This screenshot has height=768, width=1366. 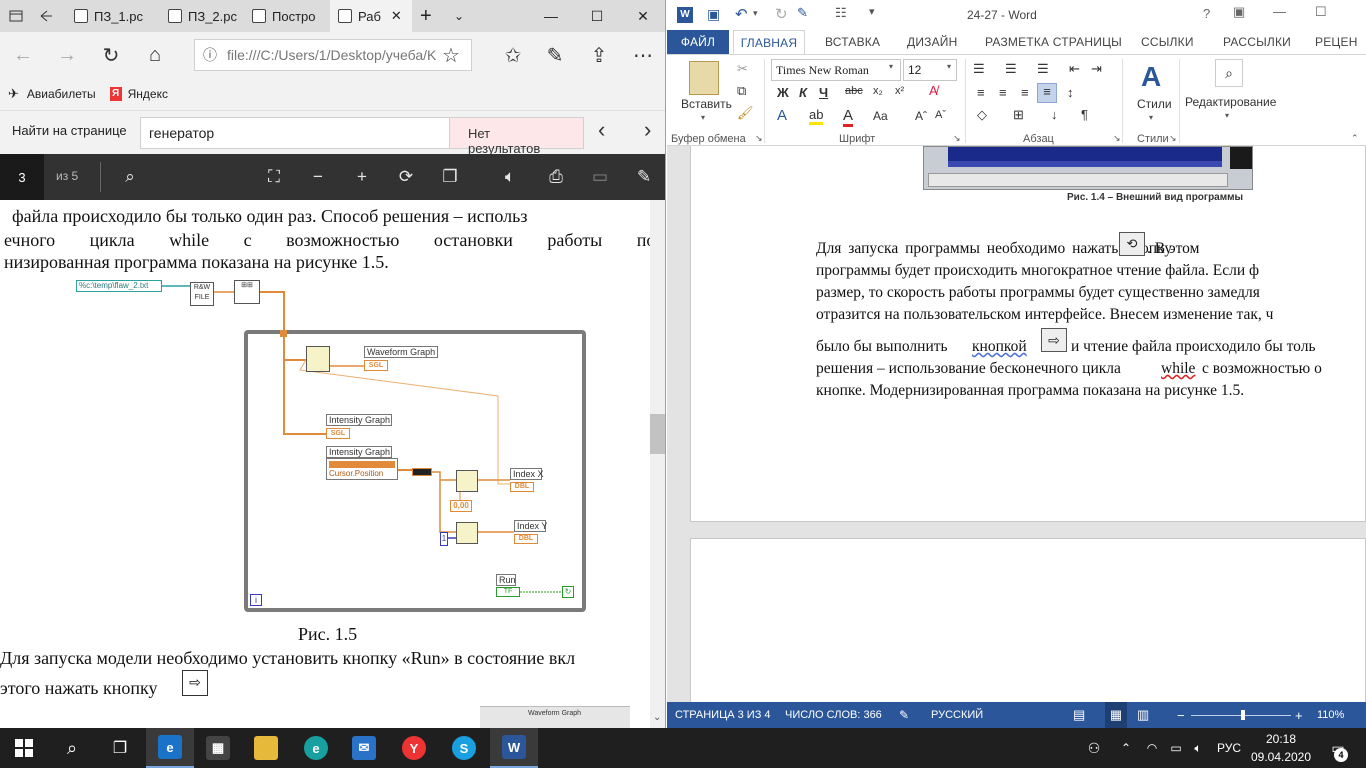 What do you see at coordinates (1176, 748) in the screenshot?
I see `battery-icon: ▭` at bounding box center [1176, 748].